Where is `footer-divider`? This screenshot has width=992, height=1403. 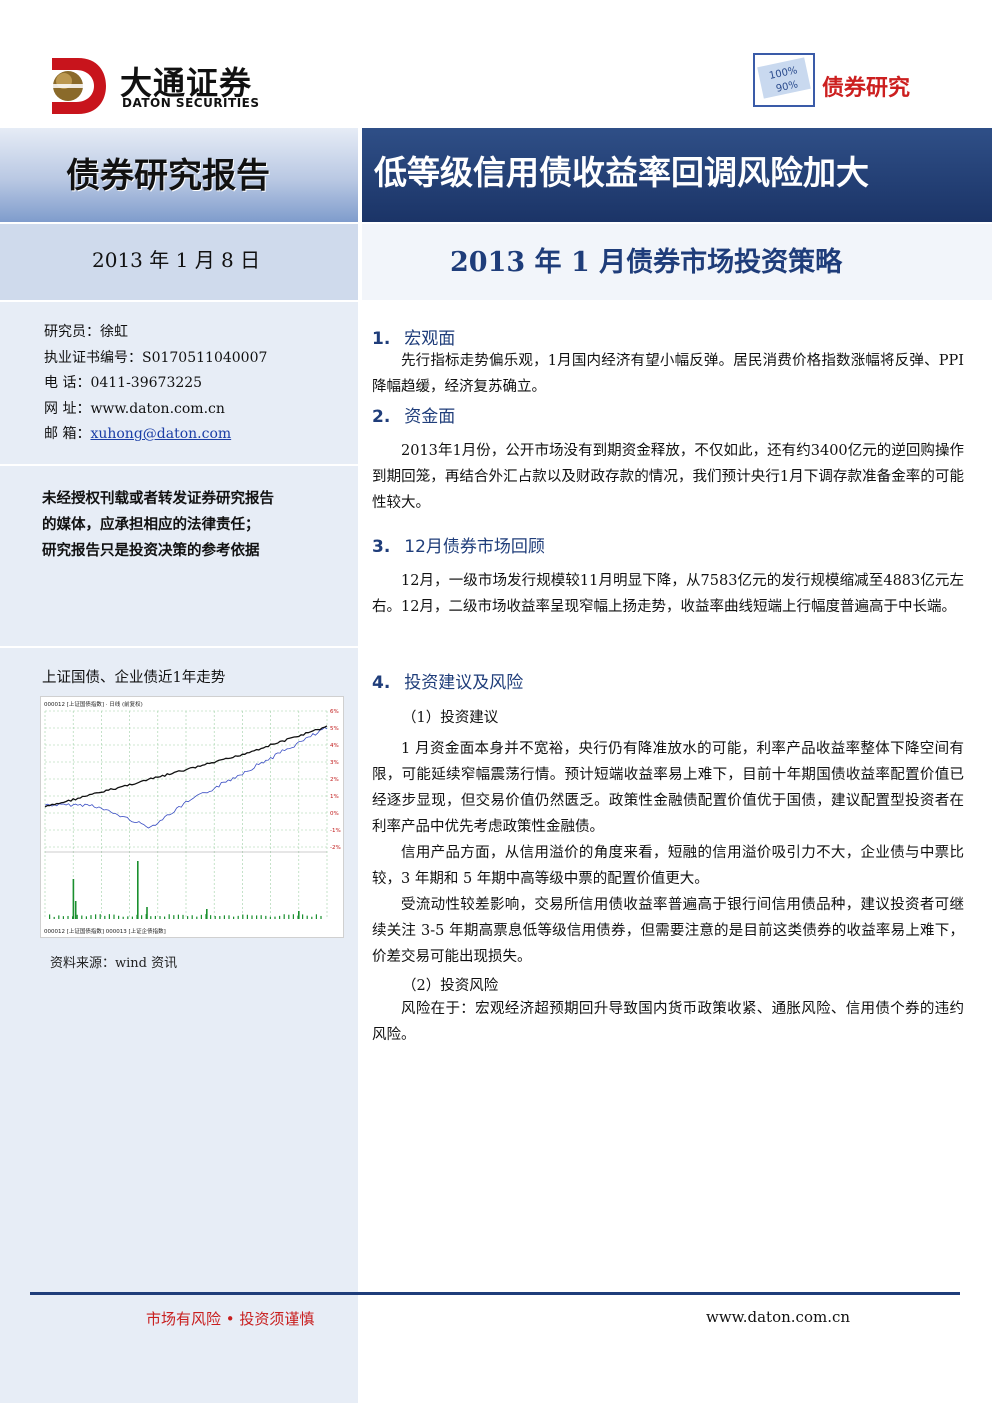
footer-divider is located at coordinates (495, 1293).